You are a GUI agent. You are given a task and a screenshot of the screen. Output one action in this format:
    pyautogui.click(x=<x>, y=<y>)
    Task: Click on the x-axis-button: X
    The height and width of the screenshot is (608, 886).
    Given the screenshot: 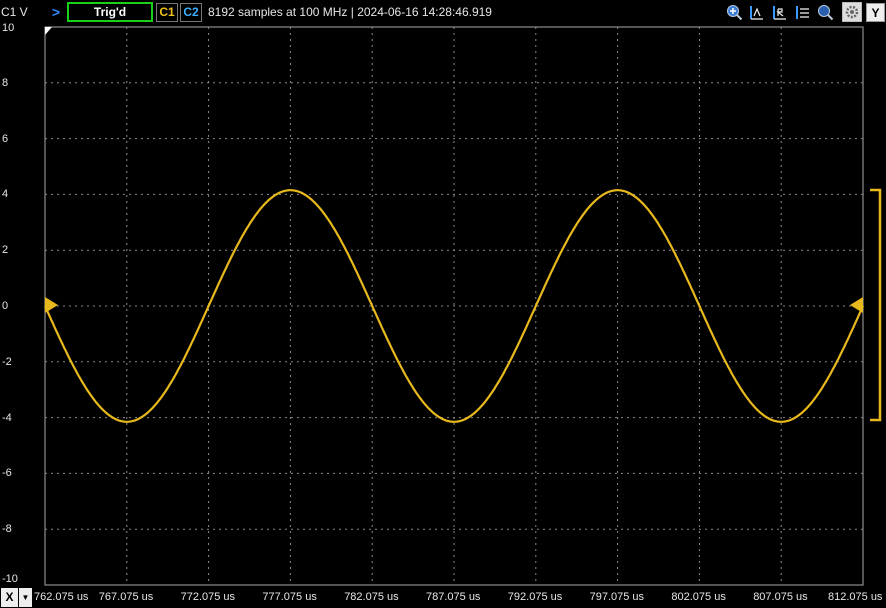 What is the action you would take?
    pyautogui.click(x=9, y=597)
    